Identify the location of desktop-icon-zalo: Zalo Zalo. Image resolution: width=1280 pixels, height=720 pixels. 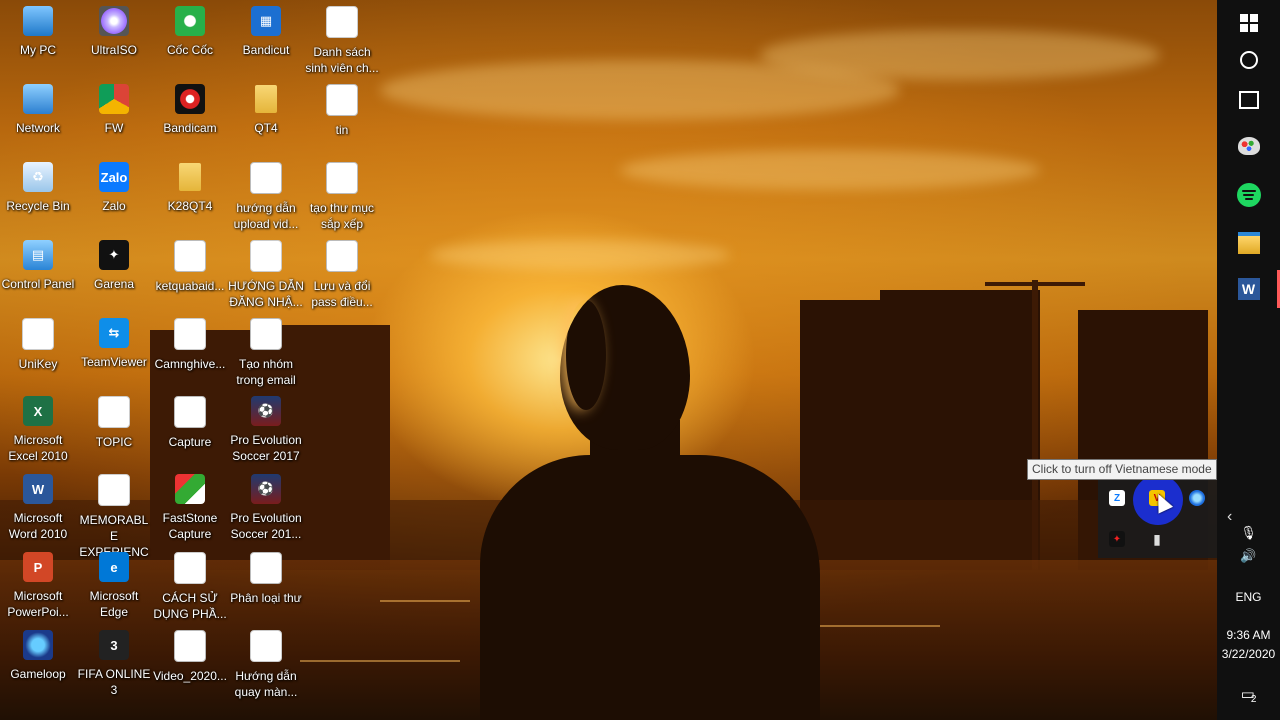
(114, 186).